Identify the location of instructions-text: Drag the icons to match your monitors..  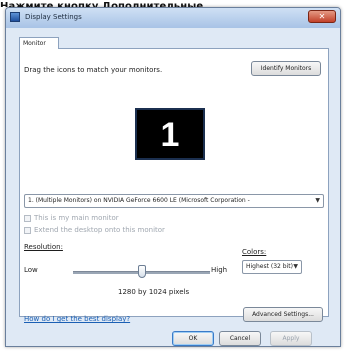
(93, 70).